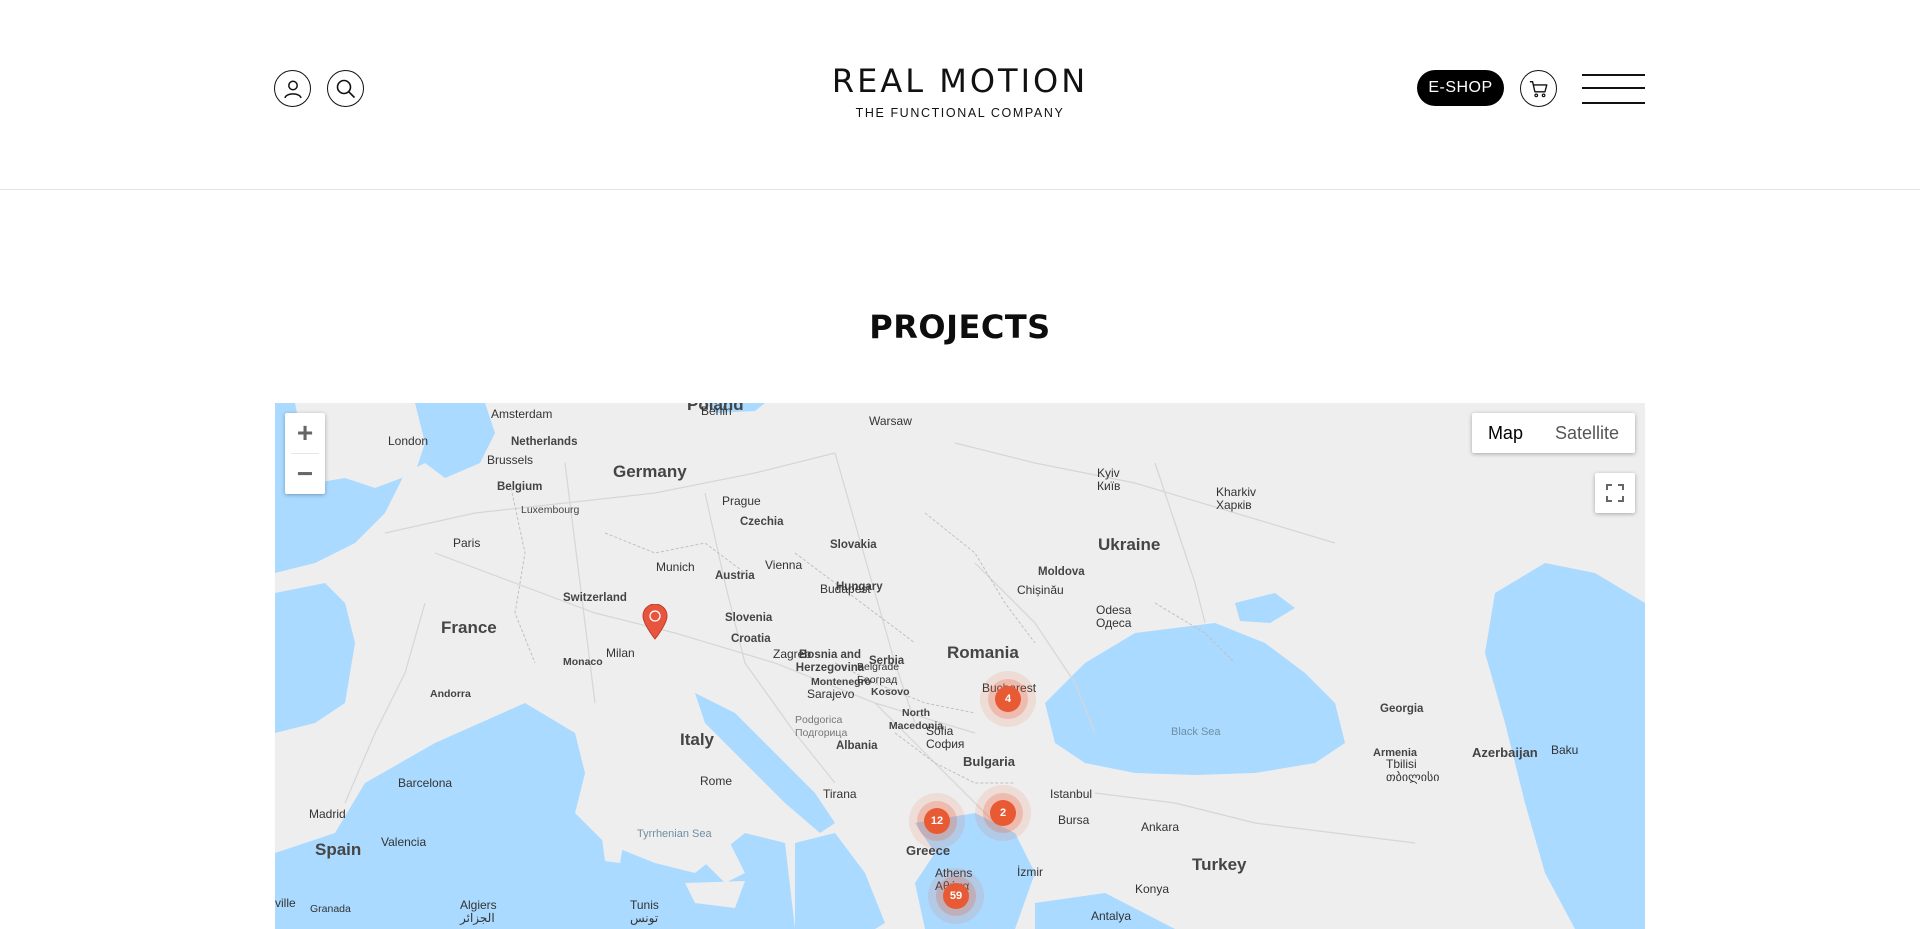  What do you see at coordinates (550, 510) in the screenshot?
I see `map-label-small-country: Luxembourg` at bounding box center [550, 510].